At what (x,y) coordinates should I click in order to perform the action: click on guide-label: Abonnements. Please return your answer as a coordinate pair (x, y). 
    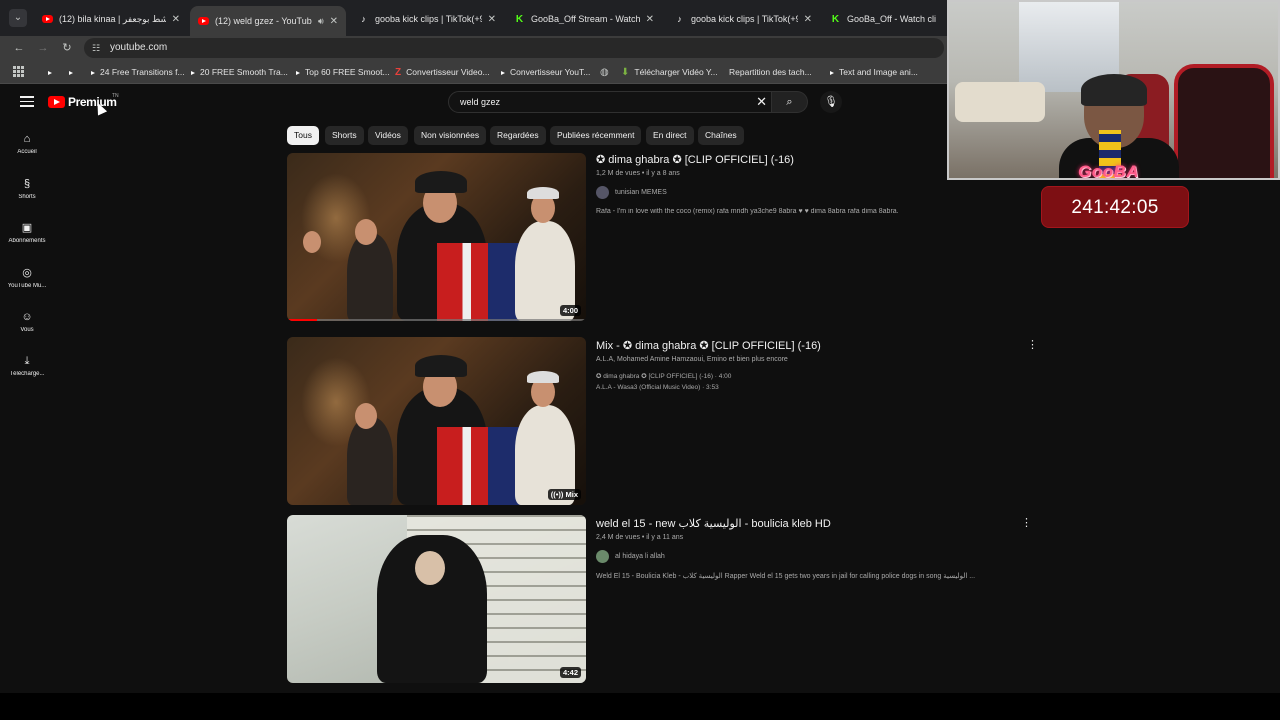
    Looking at the image, I should click on (27, 241).